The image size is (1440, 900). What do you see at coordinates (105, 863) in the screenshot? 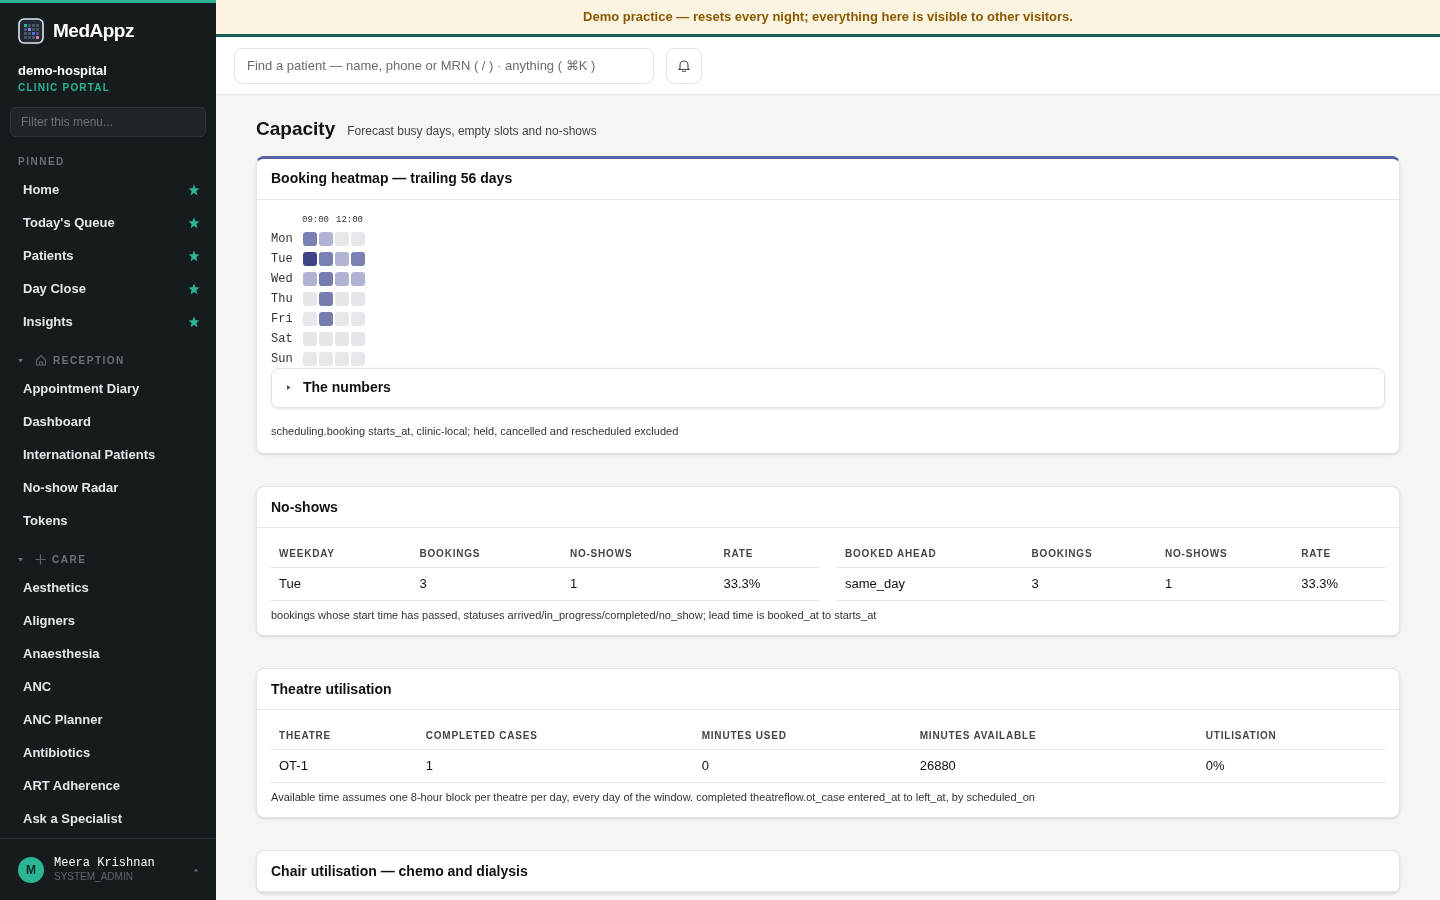
I see `user-name: Meera Krishnan` at bounding box center [105, 863].